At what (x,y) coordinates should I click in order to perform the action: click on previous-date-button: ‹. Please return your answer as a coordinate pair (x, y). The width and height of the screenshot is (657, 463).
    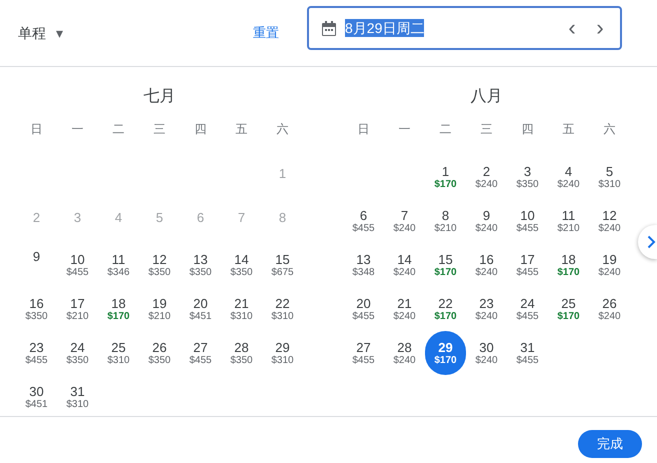
    Looking at the image, I should click on (572, 28).